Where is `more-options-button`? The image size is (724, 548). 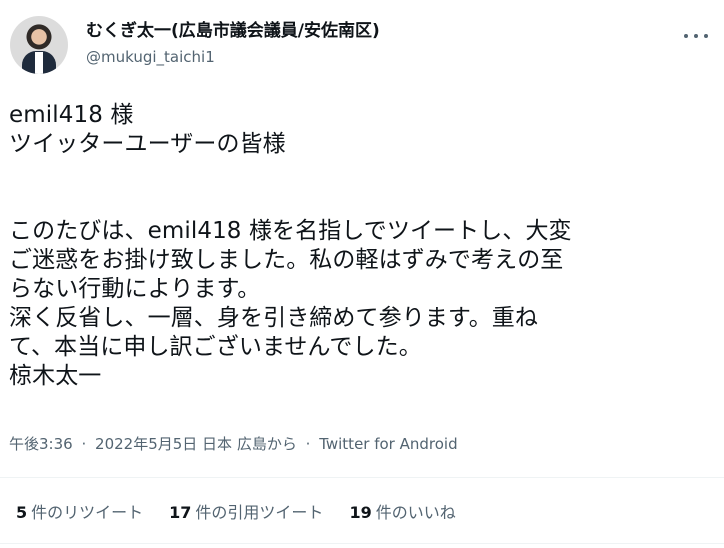
more-options-button is located at coordinates (696, 36).